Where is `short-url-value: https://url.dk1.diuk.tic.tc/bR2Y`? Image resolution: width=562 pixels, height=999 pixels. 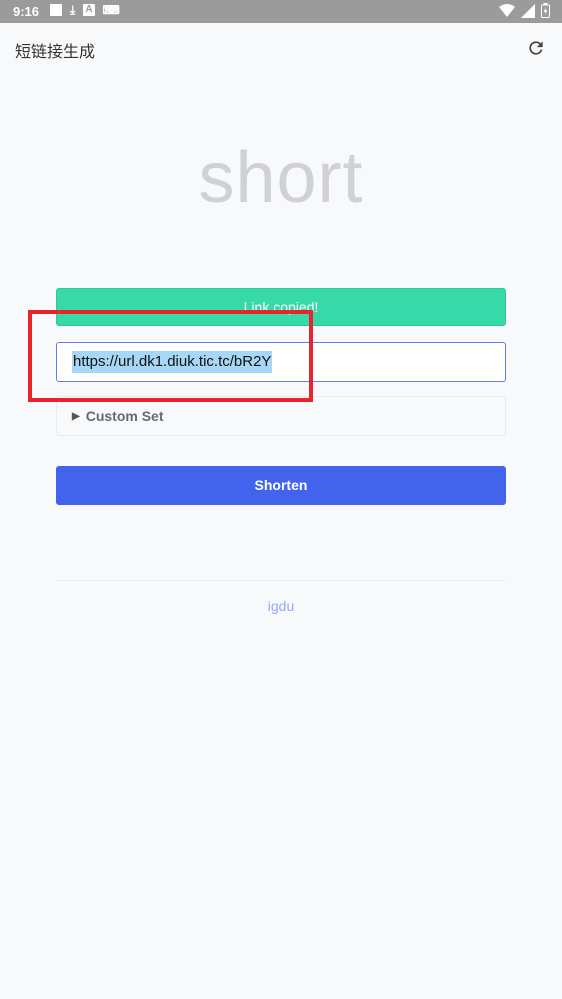
short-url-value: https://url.dk1.diuk.tic.tc/bR2Y is located at coordinates (172, 362).